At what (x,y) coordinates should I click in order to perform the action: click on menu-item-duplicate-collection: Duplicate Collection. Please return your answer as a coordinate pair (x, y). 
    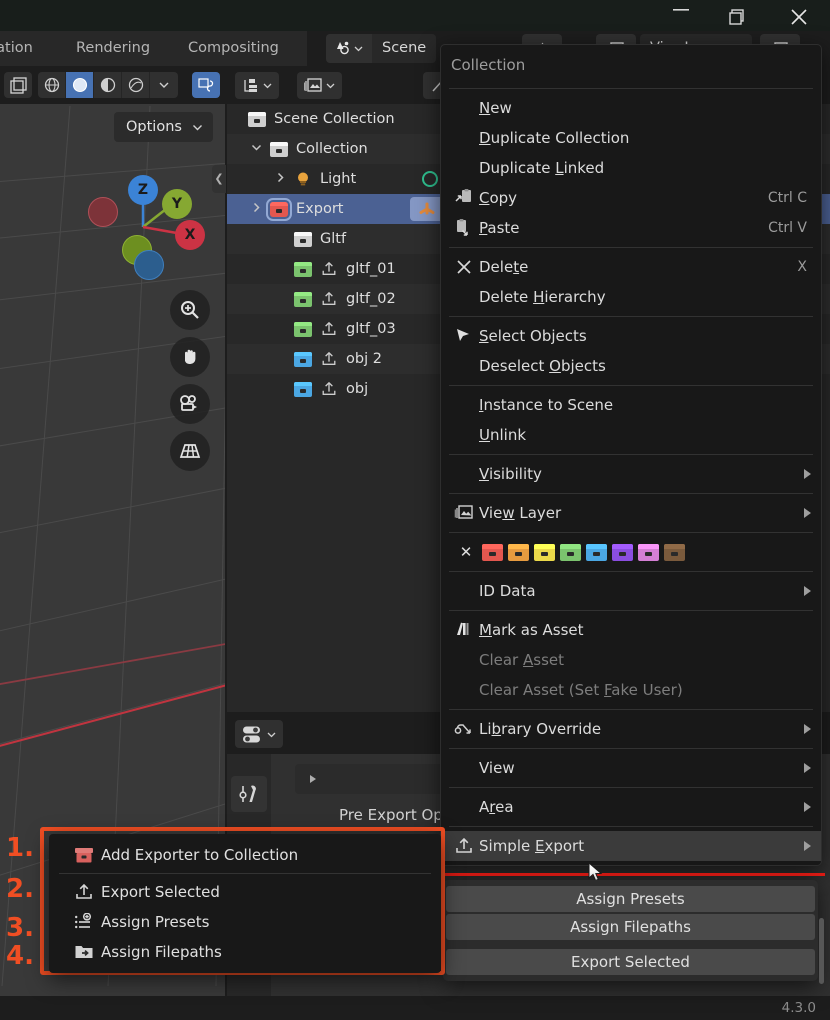
    Looking at the image, I should click on (631, 138).